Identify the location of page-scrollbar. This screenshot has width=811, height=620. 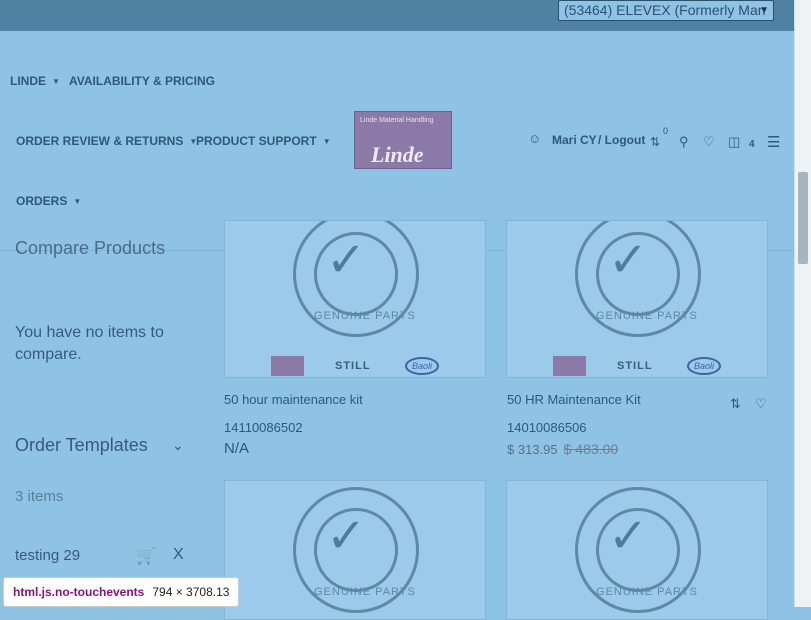
(802, 303).